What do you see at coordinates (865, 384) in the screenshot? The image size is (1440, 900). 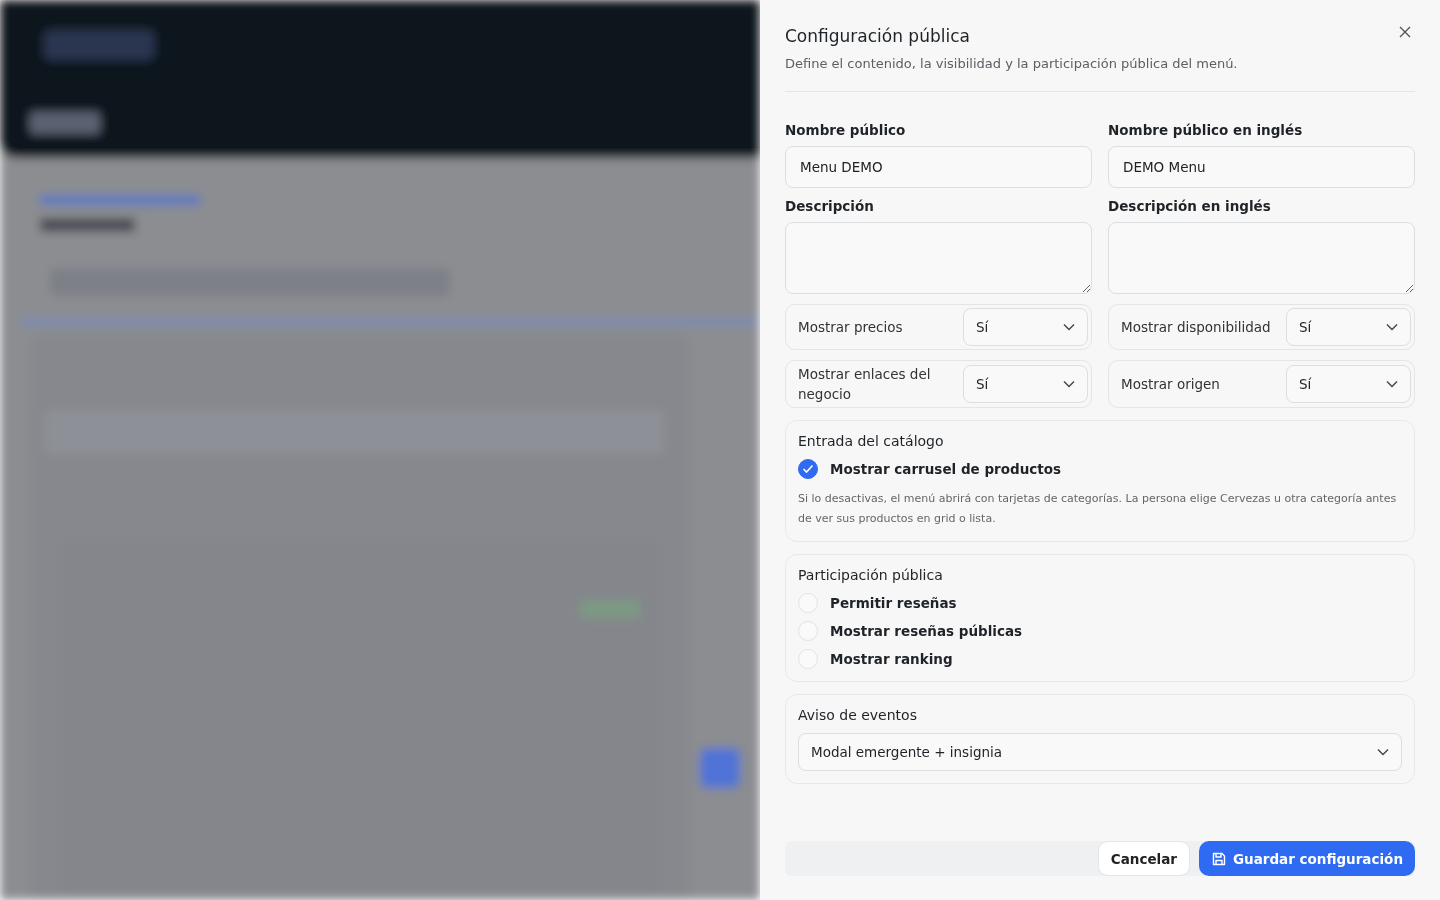 I see `setting-label: Mostrar enlaces del negocio` at bounding box center [865, 384].